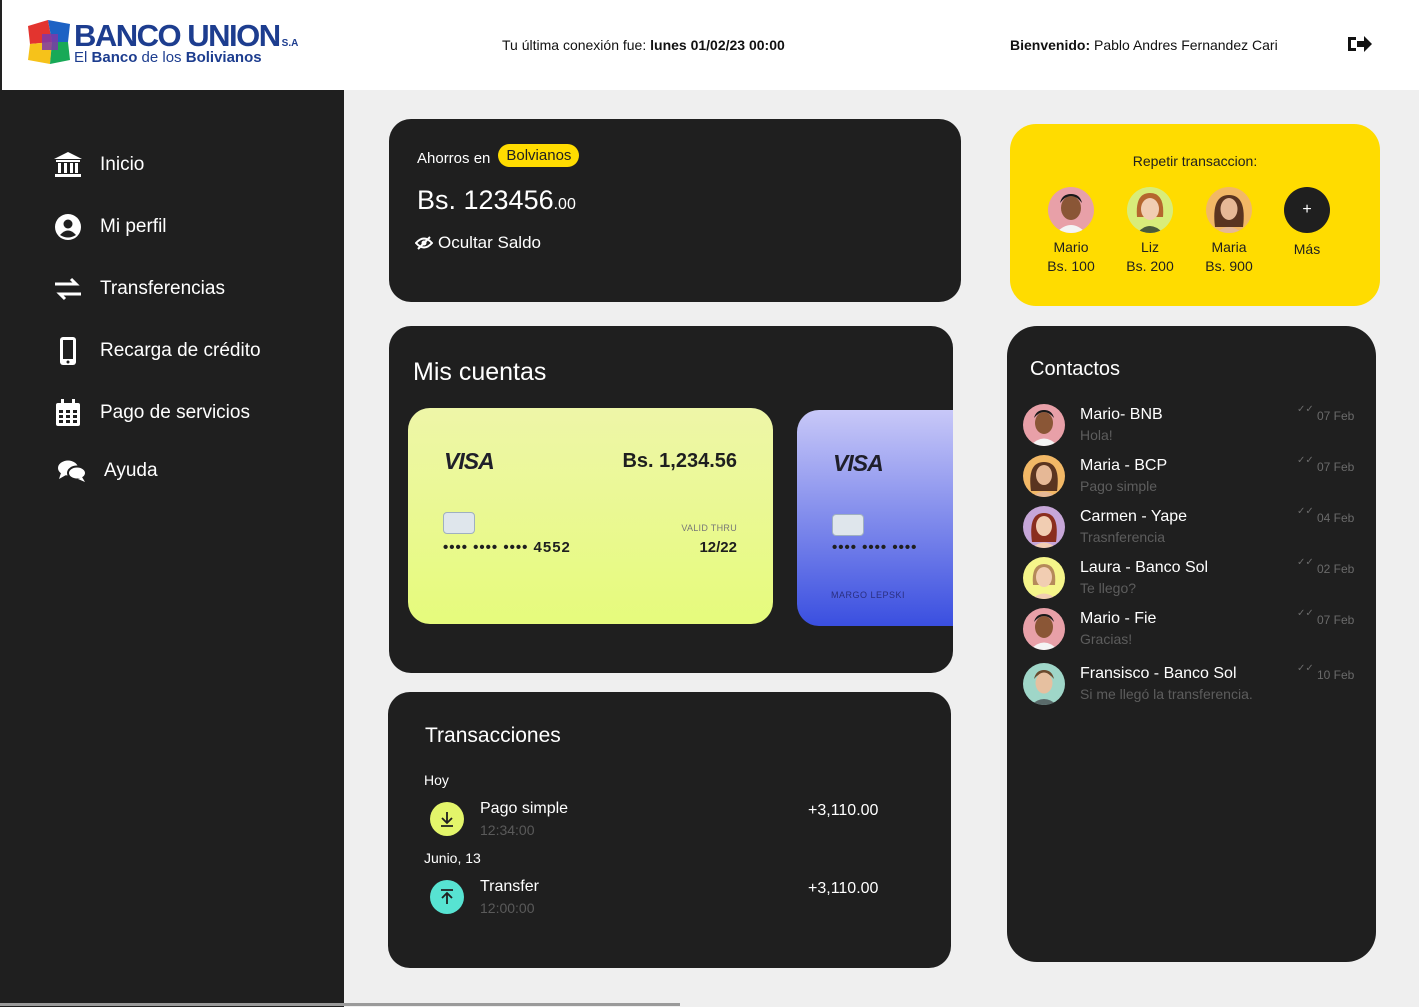  Describe the element at coordinates (1198, 480) in the screenshot. I see `contact-item: Maria - BCP Pago simple ✓✓ 07 Feb` at that location.